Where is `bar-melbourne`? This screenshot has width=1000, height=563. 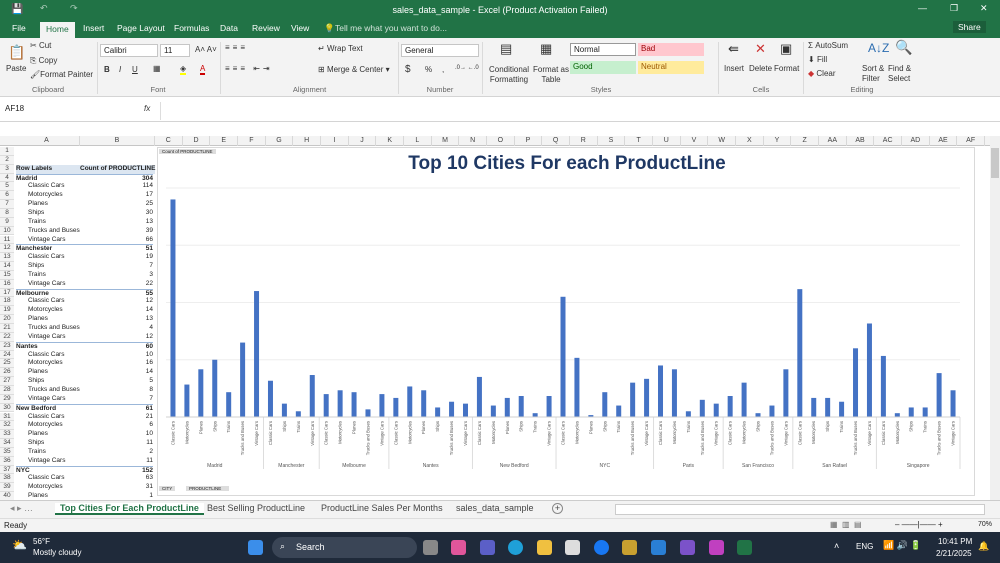 bar-melbourne is located at coordinates (326, 405).